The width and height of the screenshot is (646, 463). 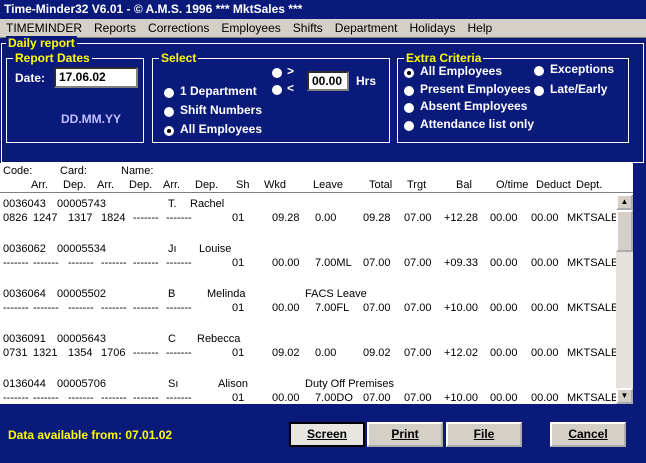 I want to click on row-code: 0036064, so click(x=24, y=294).